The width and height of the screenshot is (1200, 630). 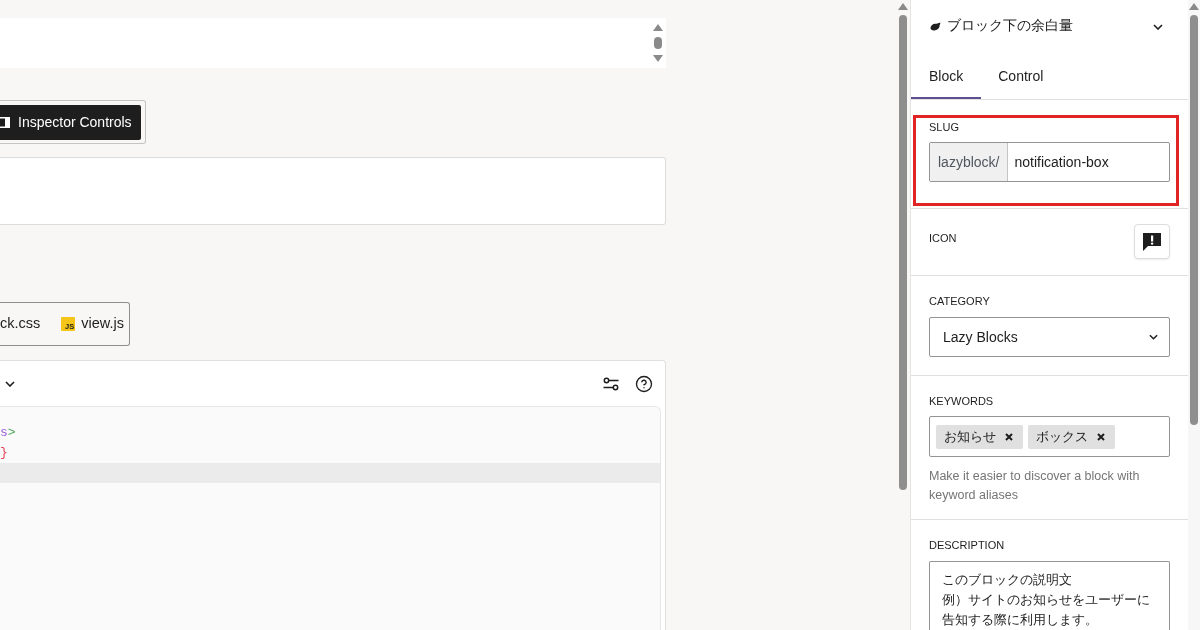 I want to click on input-field, so click(x=333, y=191).